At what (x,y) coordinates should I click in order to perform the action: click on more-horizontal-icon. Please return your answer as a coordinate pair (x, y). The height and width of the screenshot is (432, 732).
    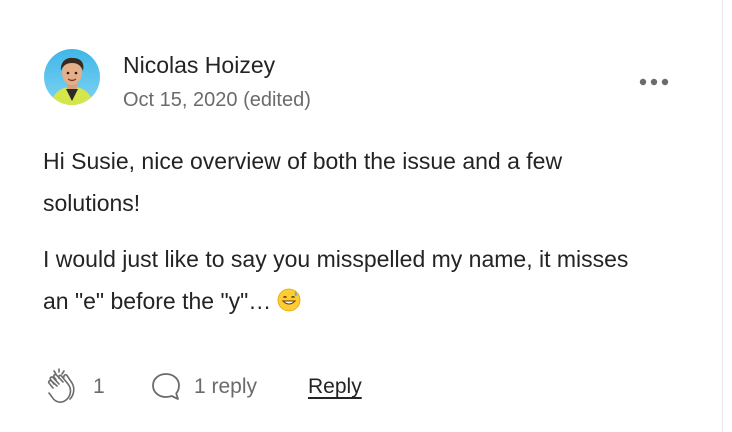
    Looking at the image, I should click on (654, 82).